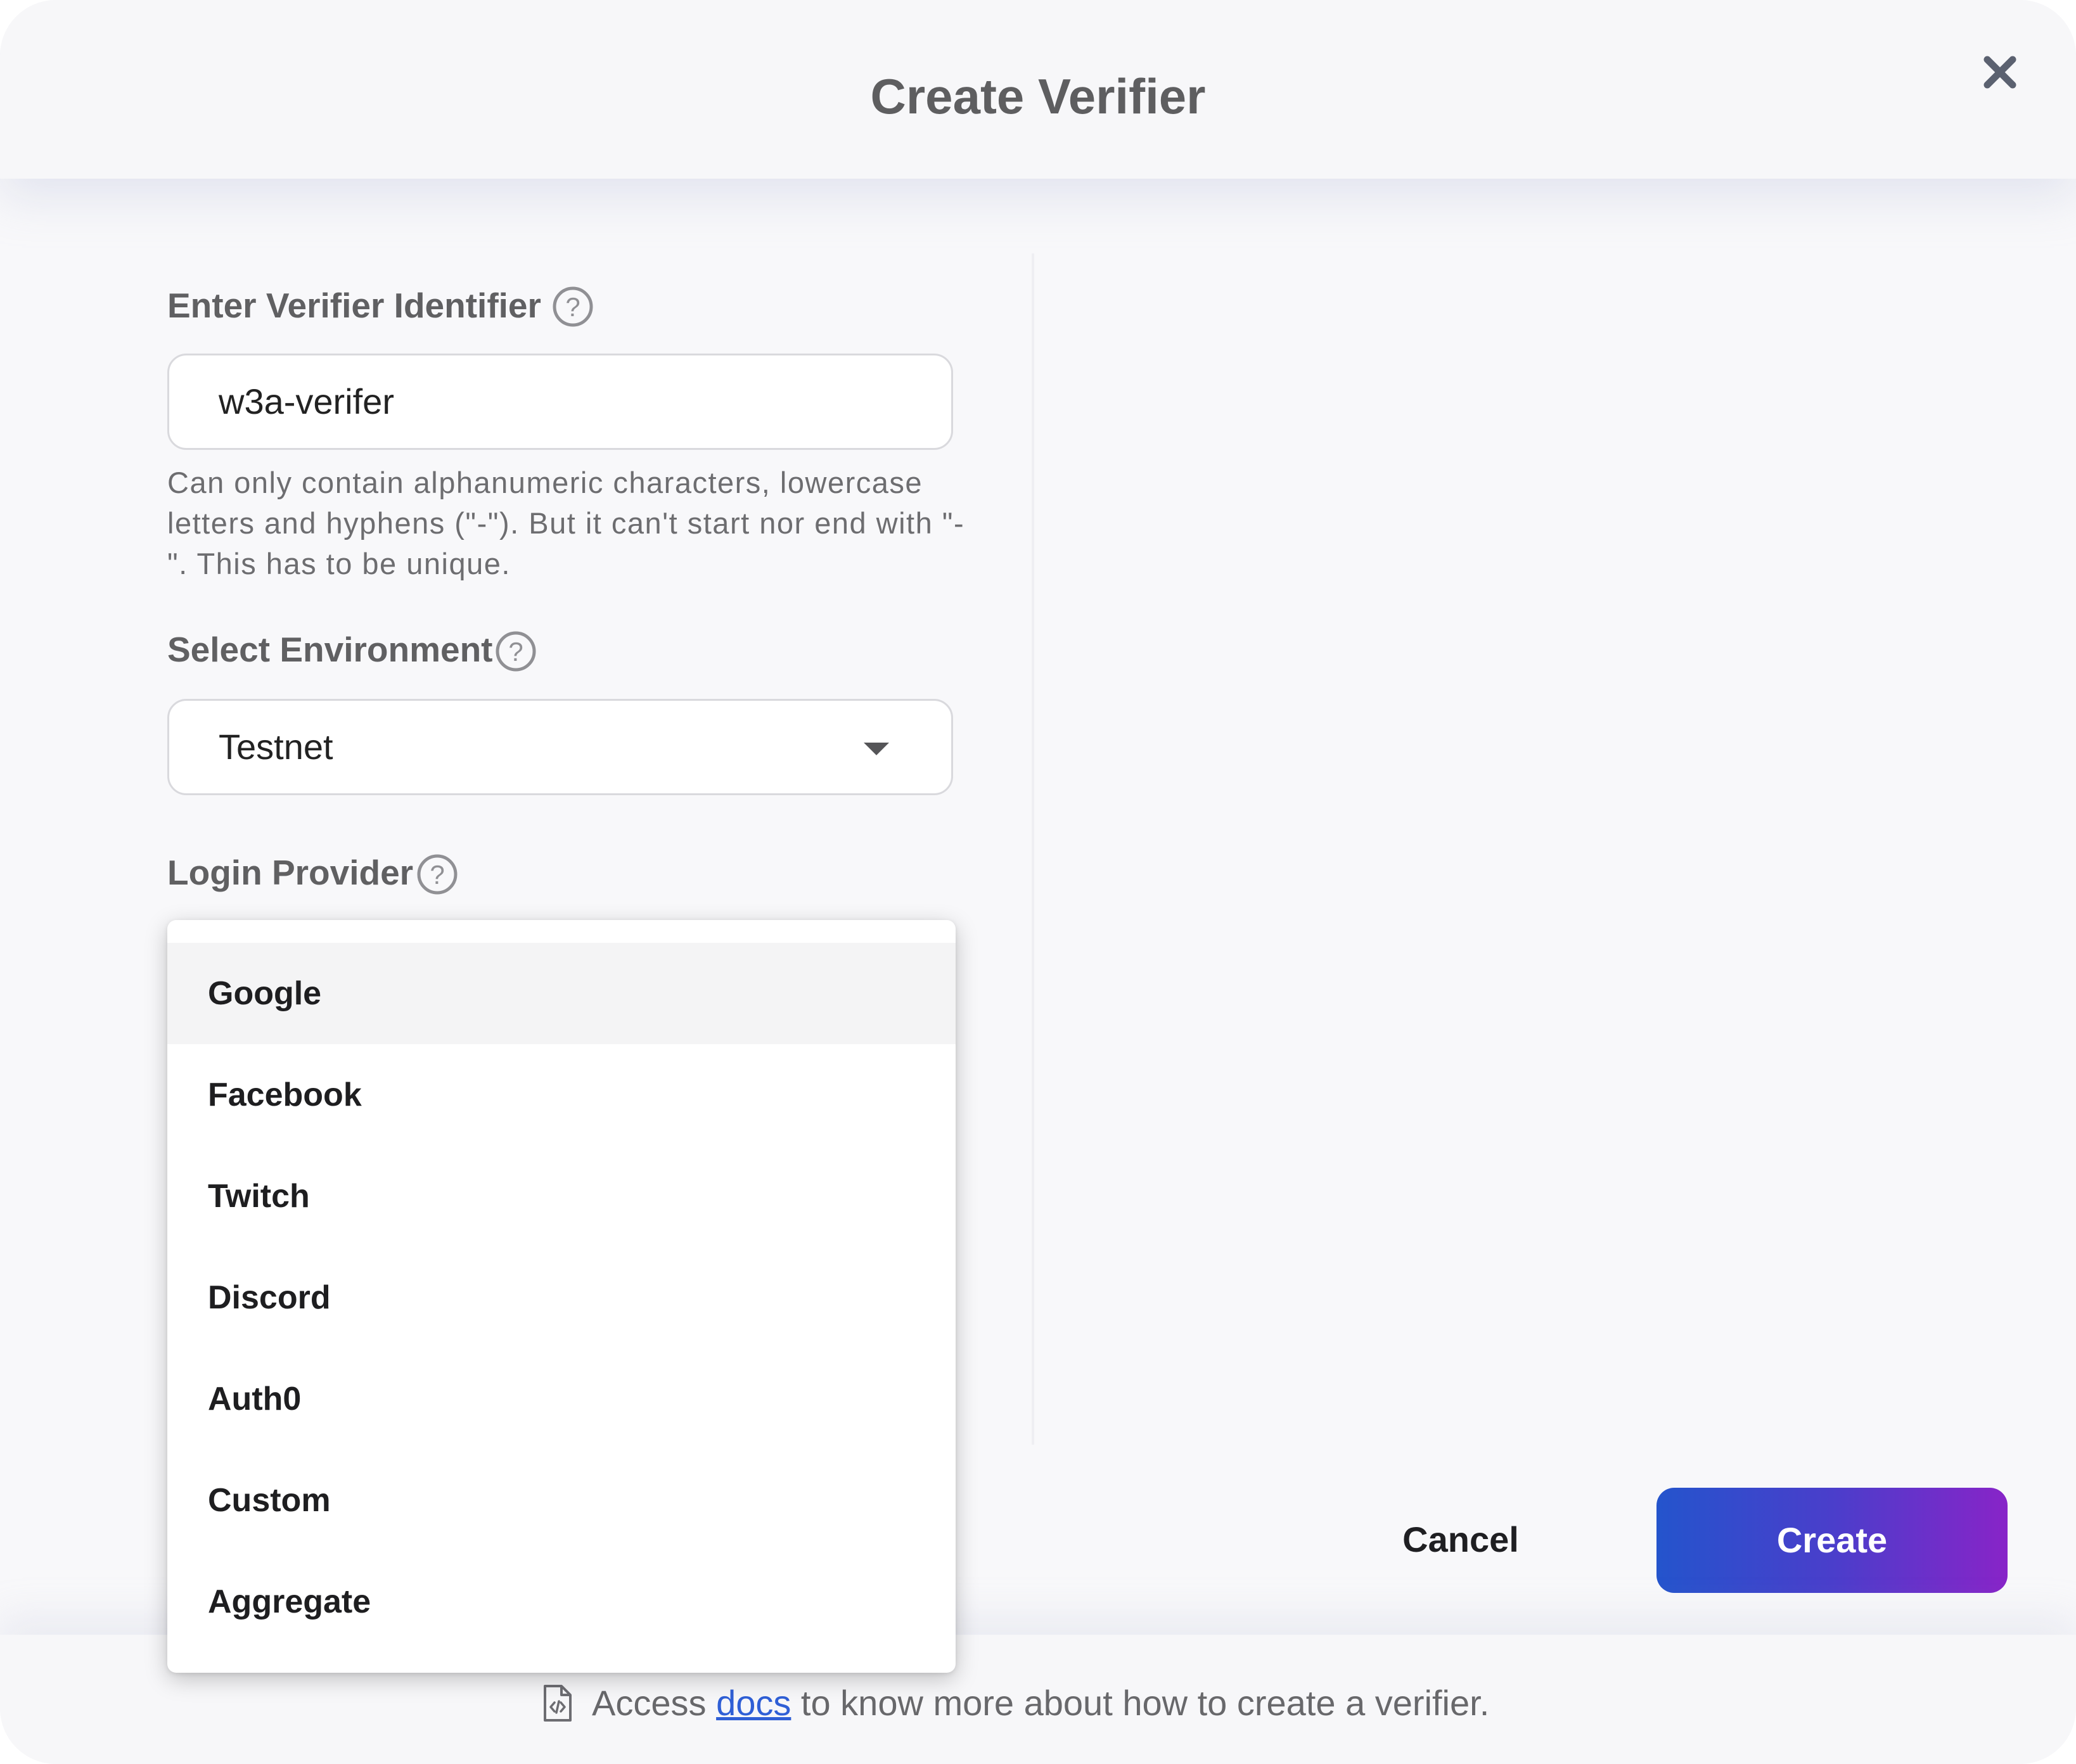  I want to click on cancel-button: Cancel, so click(1461, 1539).